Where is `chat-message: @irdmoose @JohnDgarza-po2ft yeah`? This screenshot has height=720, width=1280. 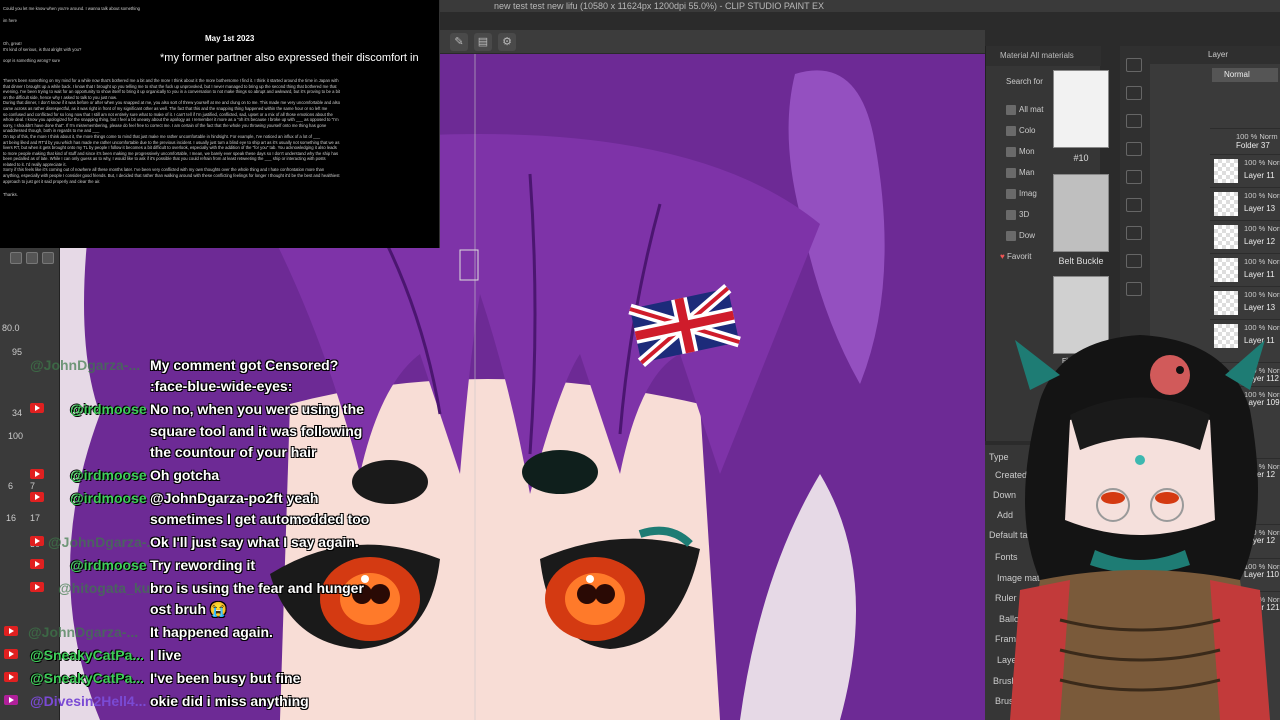 chat-message: @irdmoose @JohnDgarza-po2ft yeah is located at coordinates (210, 499).